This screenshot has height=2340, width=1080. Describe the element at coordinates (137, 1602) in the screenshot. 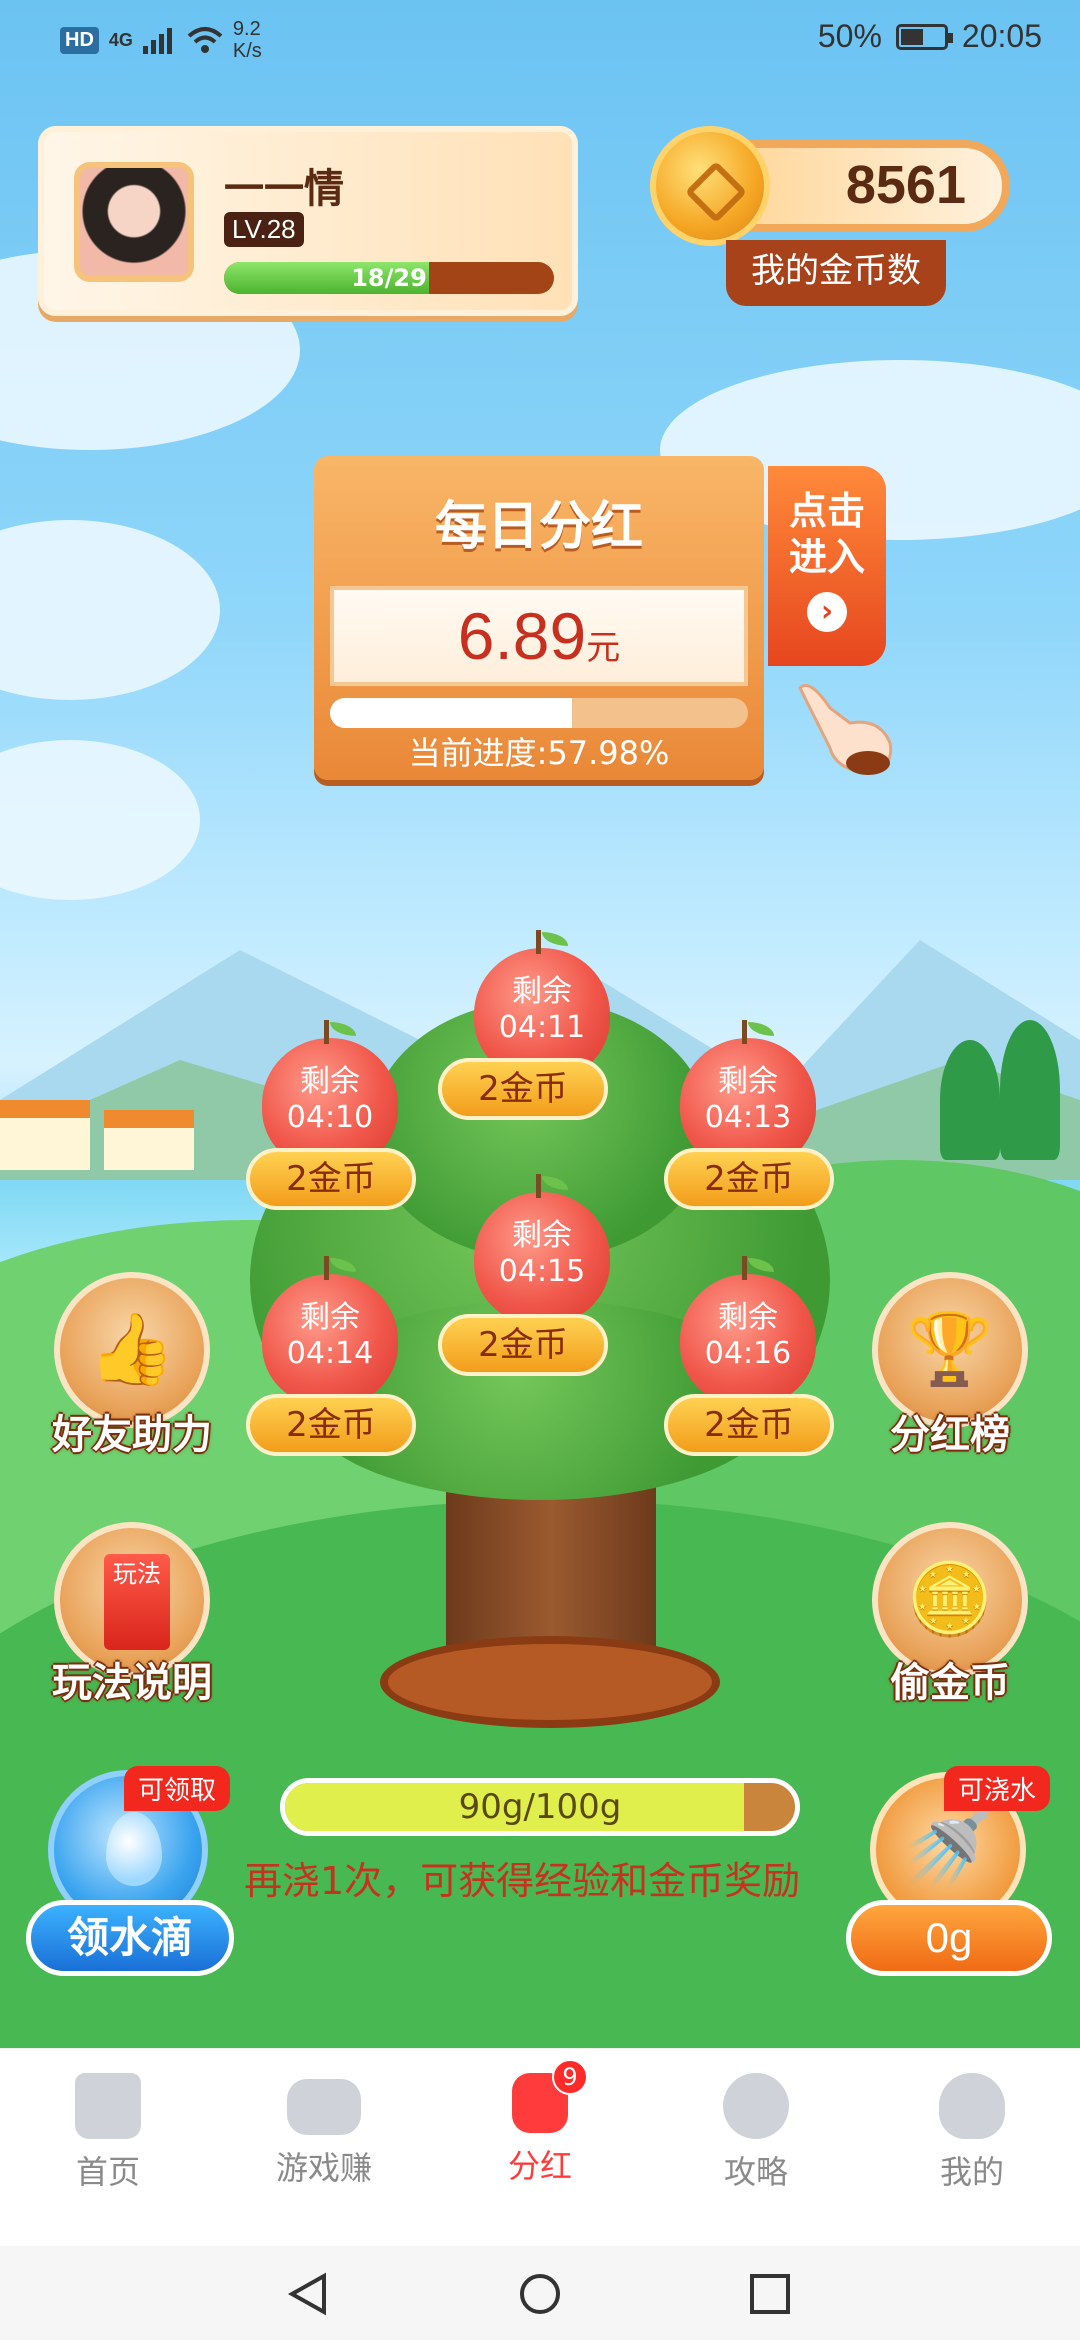

I see `rules-book-icon: 玩法` at that location.